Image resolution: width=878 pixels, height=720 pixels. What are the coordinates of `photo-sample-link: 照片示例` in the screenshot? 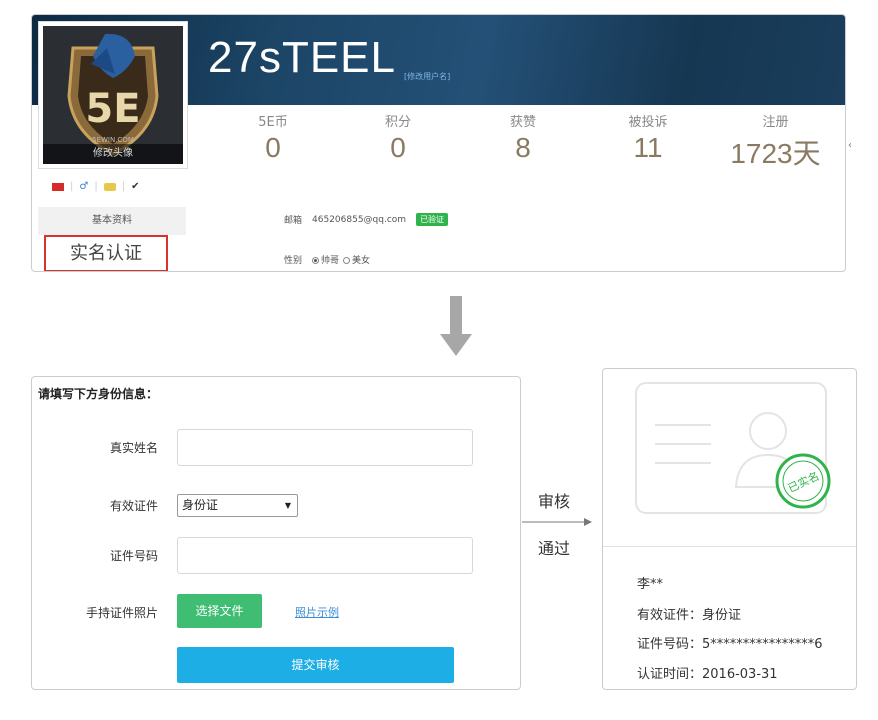 It's located at (317, 612).